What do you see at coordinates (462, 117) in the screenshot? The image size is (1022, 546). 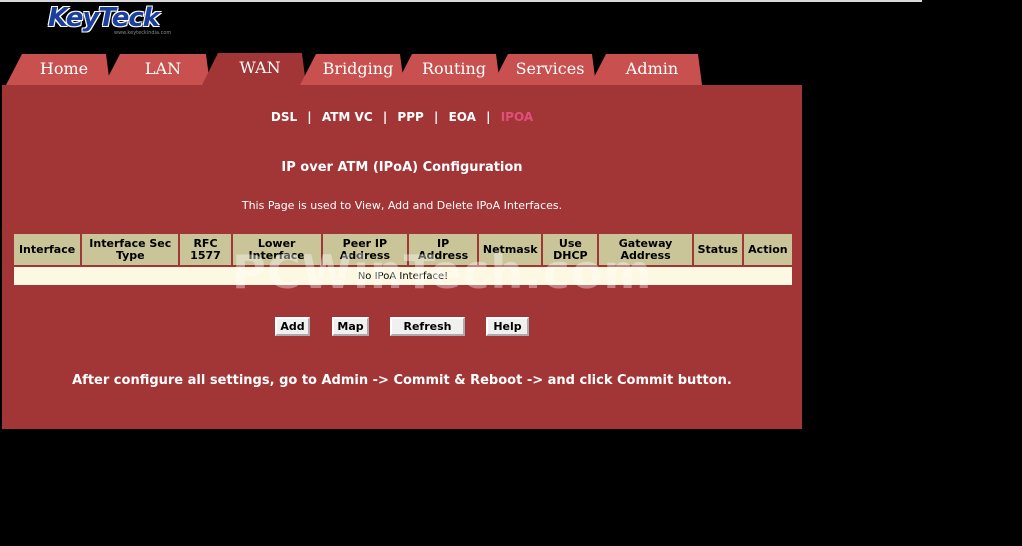 I see `subnav-eoa: EOA` at bounding box center [462, 117].